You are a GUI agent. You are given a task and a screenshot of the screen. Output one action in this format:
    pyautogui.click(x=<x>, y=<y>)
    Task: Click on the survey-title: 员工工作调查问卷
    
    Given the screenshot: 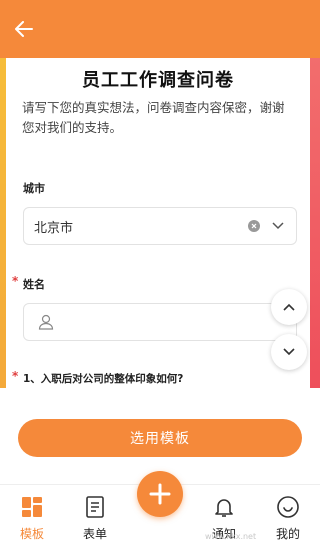 What is the action you would take?
    pyautogui.click(x=158, y=80)
    